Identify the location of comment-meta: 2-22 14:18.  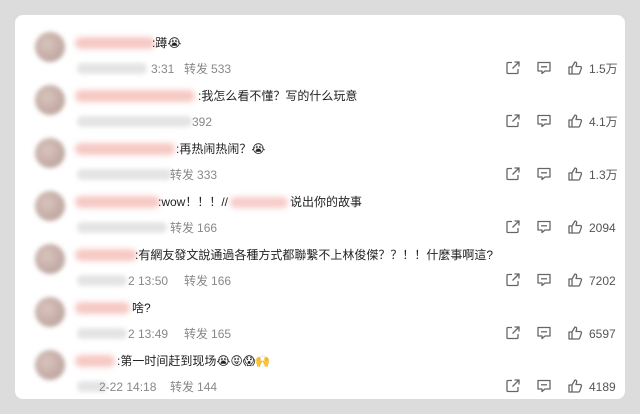
(127, 387).